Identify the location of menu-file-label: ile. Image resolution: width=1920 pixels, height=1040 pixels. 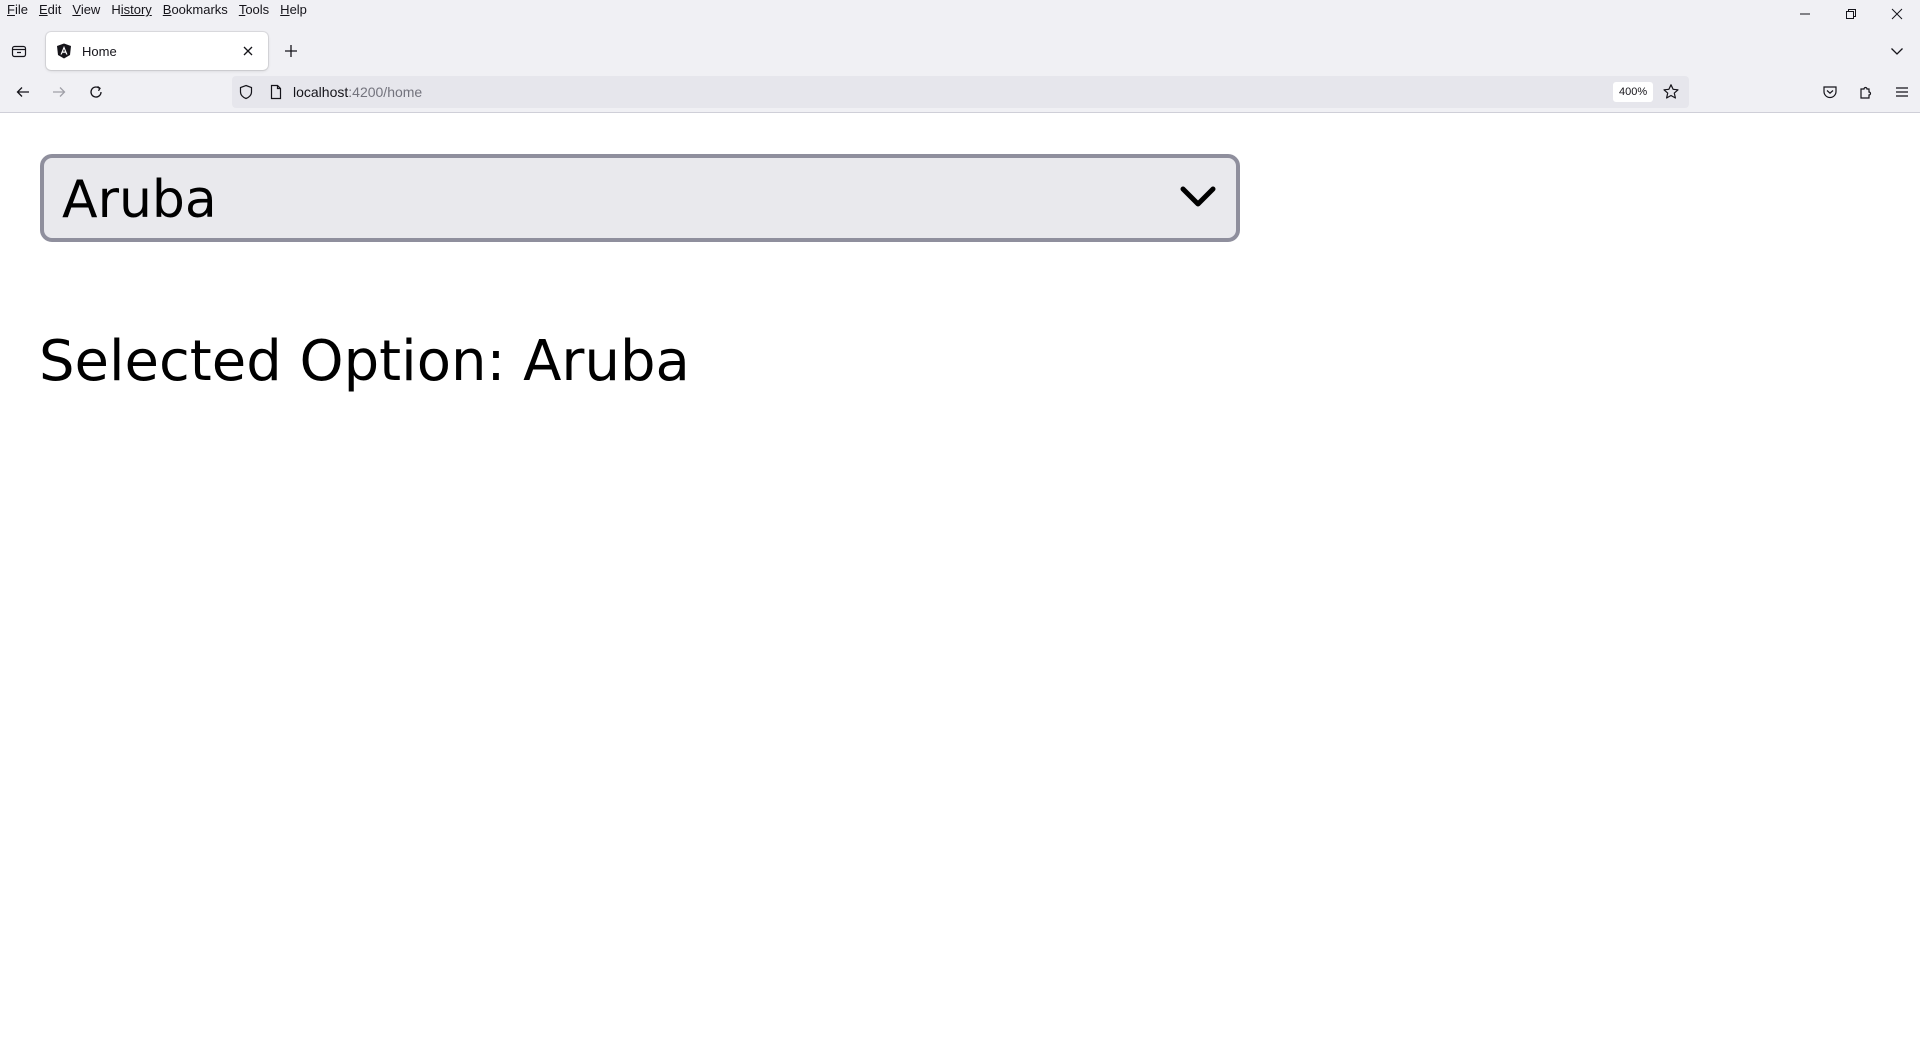
(21, 9).